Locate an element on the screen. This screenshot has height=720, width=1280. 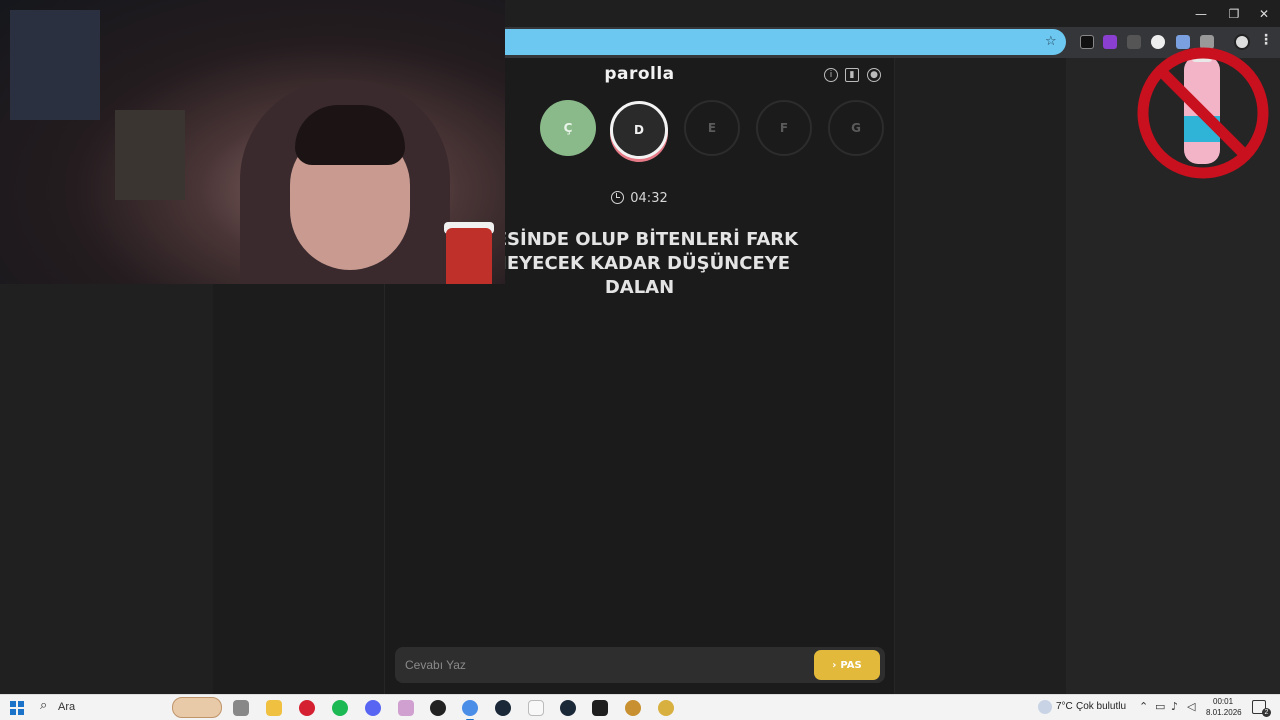
no-bottle-sticker is located at coordinates (1203, 113).